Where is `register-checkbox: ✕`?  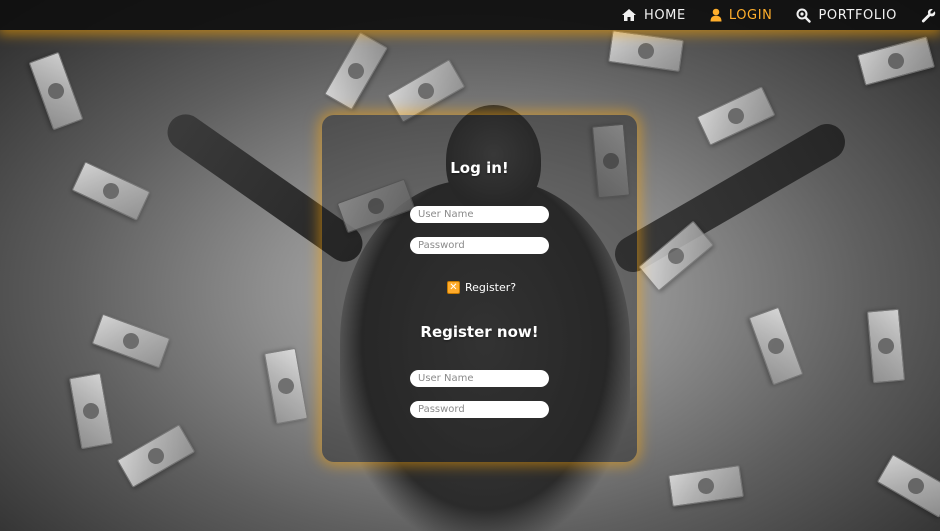 register-checkbox: ✕ is located at coordinates (453, 287).